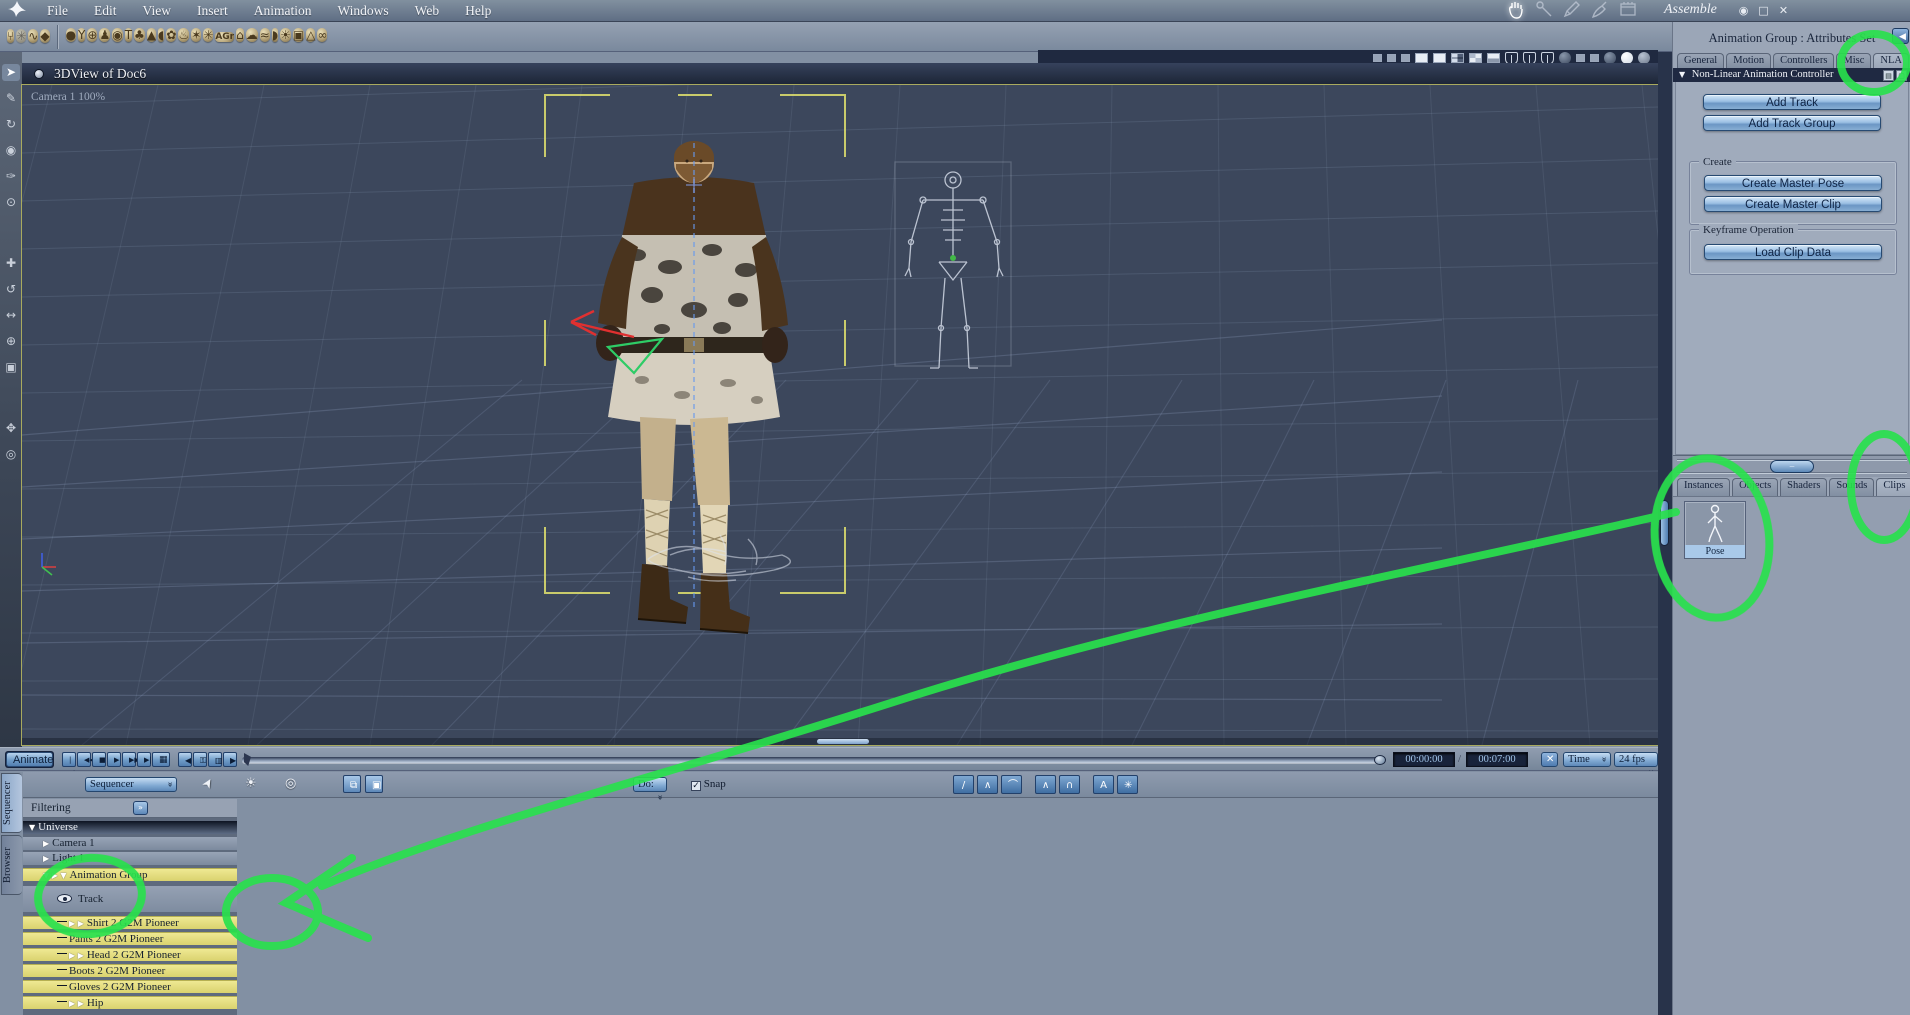 The image size is (1910, 1015). I want to click on scrubber-marker, so click(247, 759).